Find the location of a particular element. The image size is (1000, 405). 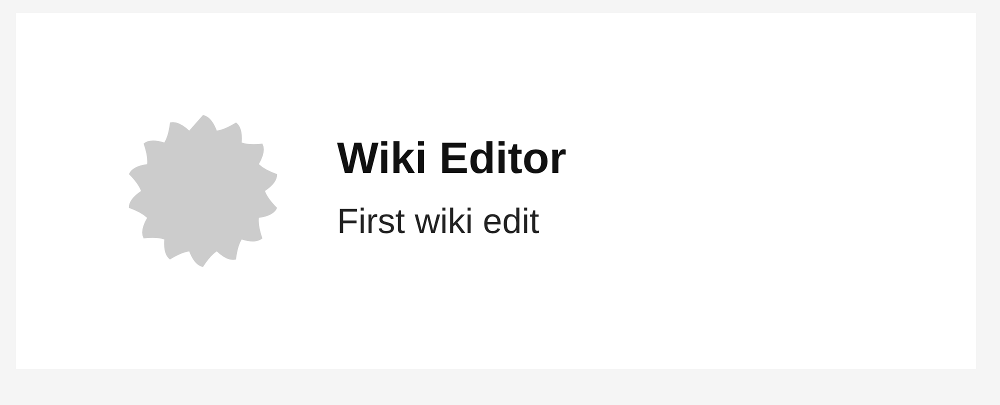

badge-description: First wiki edit is located at coordinates (438, 221).